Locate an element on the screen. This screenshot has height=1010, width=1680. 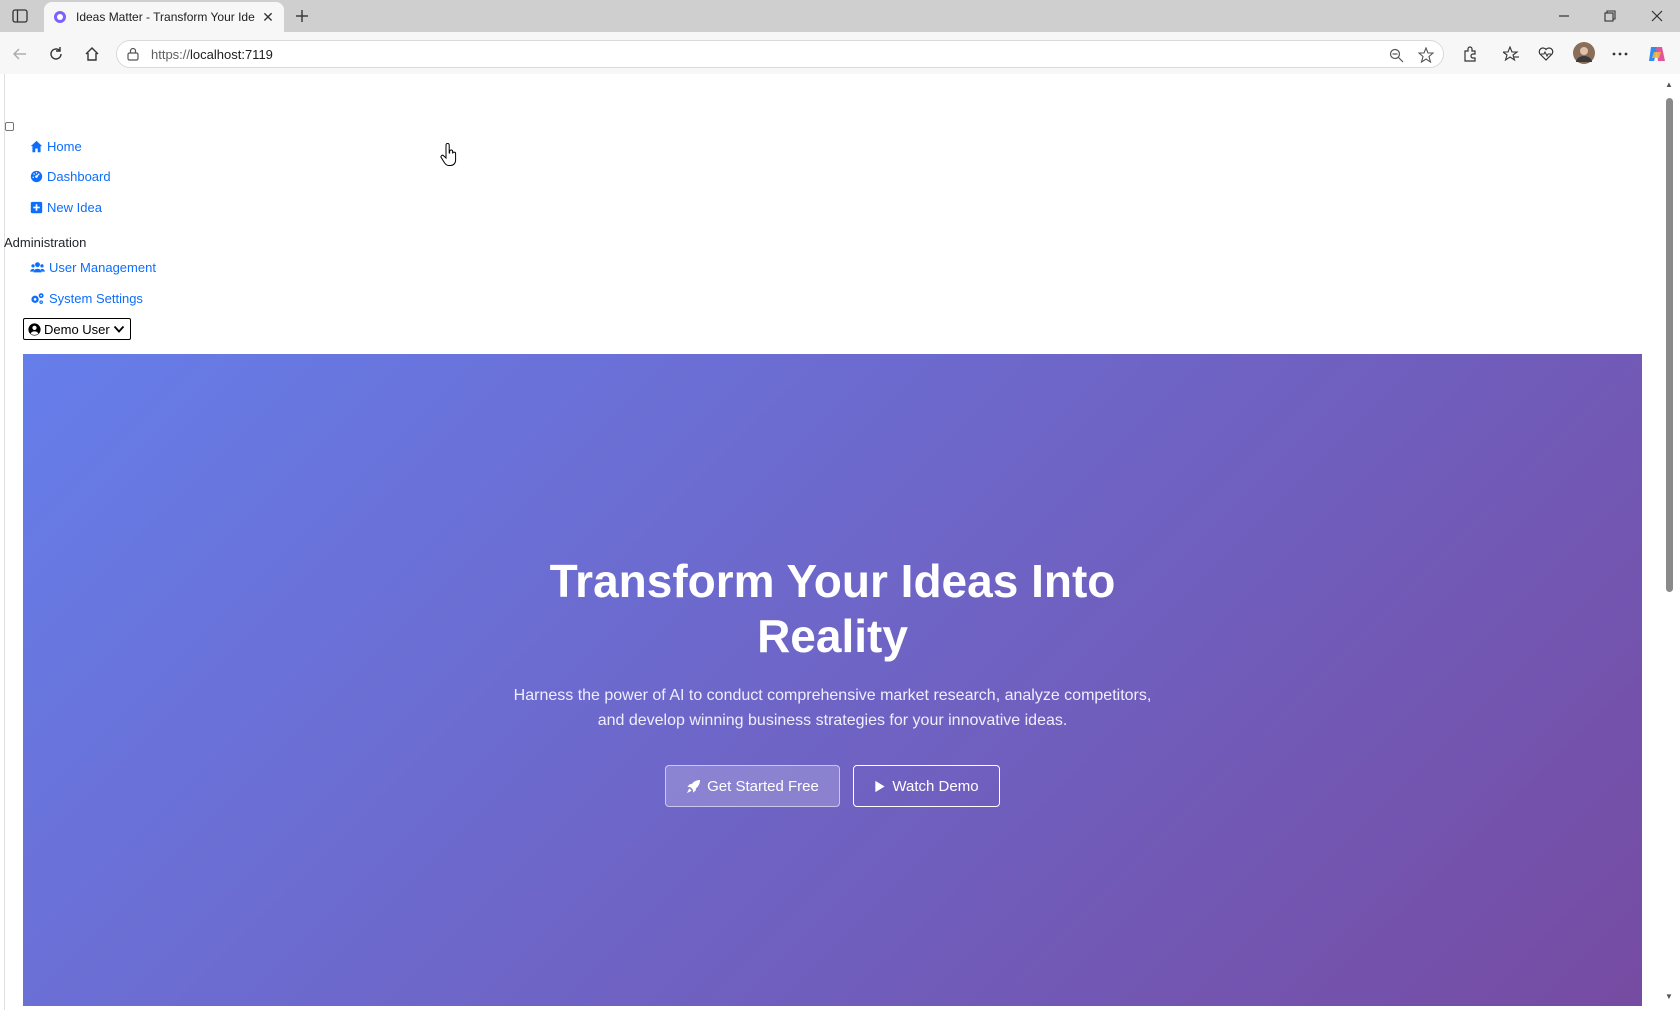
site-favicon-icon is located at coordinates (60, 17).